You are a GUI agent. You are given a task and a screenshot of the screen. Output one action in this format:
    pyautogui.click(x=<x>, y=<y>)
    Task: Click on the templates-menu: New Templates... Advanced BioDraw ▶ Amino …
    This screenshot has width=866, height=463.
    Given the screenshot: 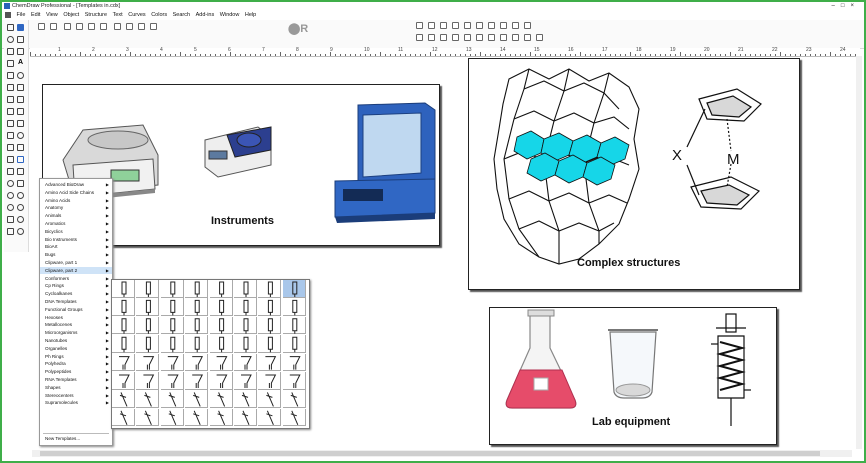 What is the action you would take?
    pyautogui.click(x=76, y=312)
    